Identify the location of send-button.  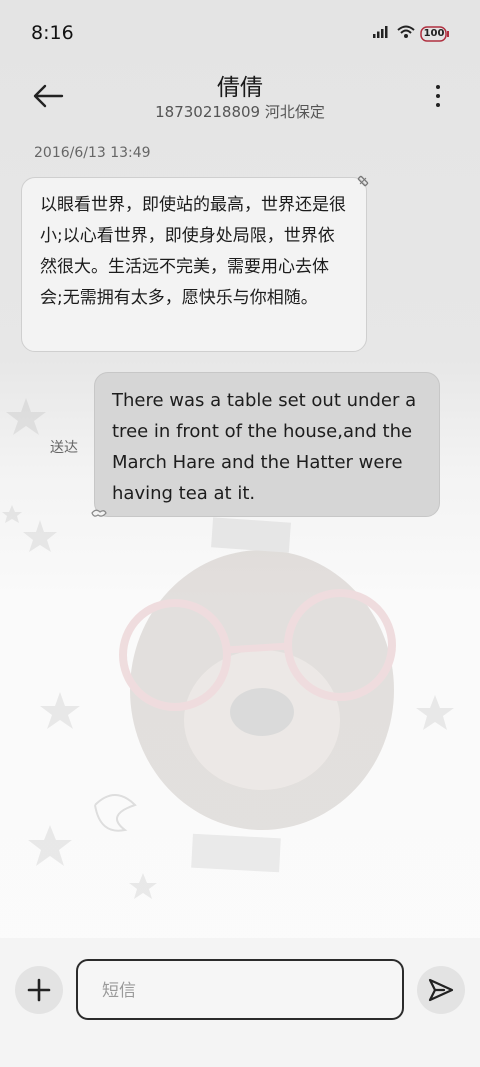
(441, 990).